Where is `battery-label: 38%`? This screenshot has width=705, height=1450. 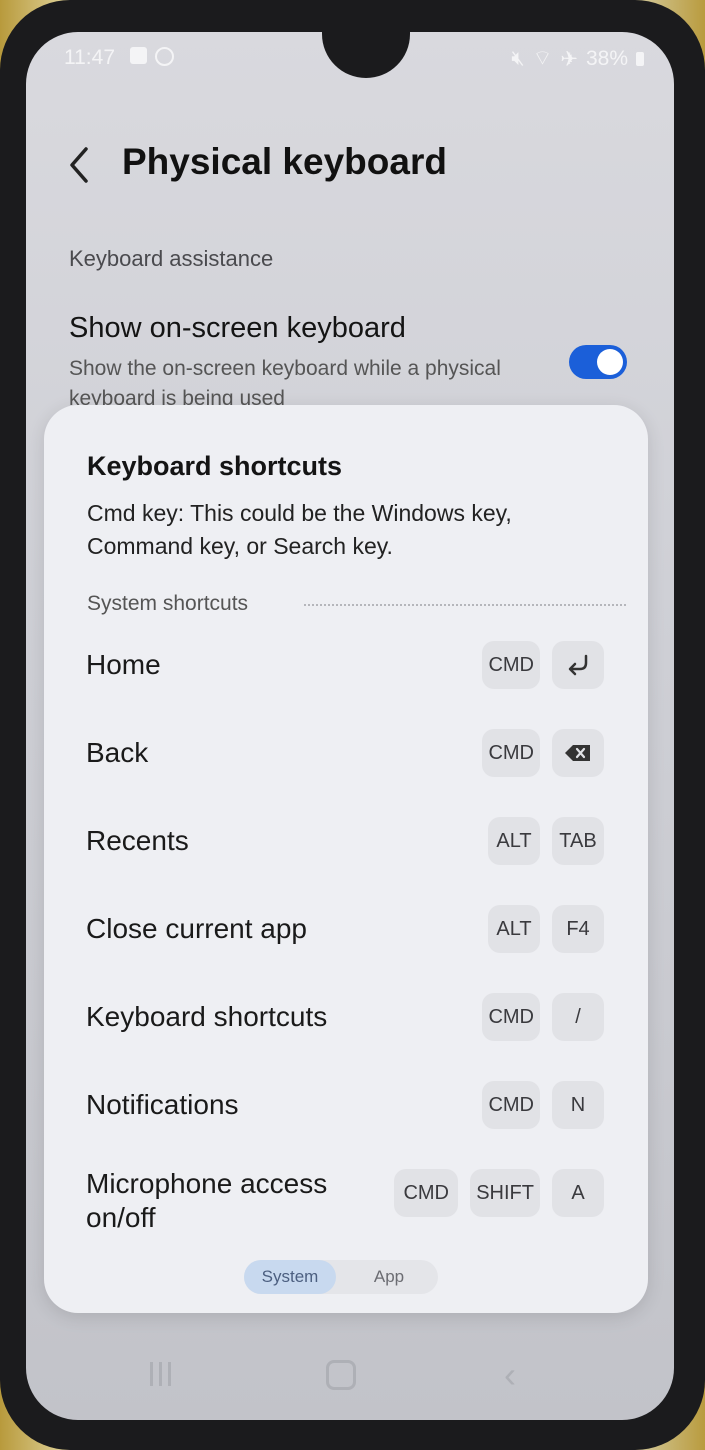 battery-label: 38% is located at coordinates (606, 58).